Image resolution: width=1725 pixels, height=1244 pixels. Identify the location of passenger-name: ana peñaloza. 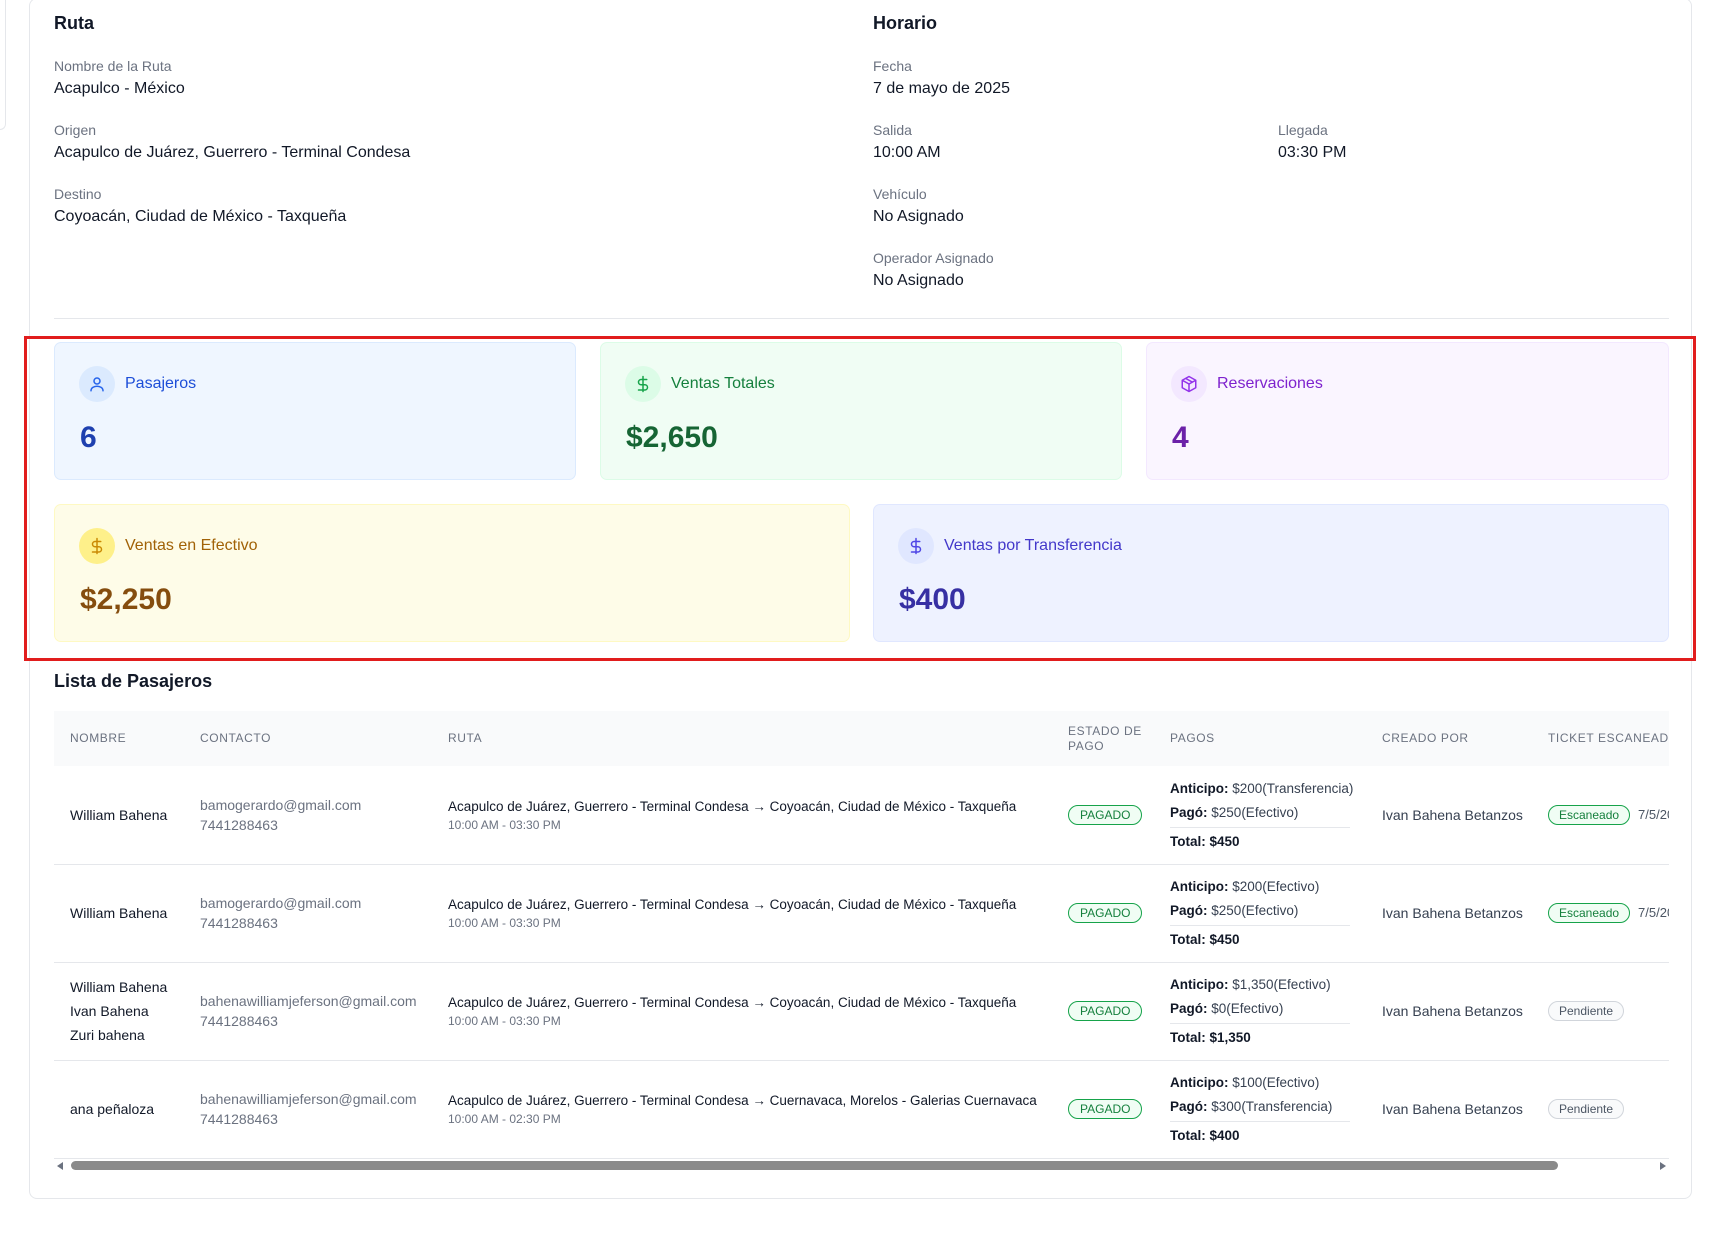
(112, 1109).